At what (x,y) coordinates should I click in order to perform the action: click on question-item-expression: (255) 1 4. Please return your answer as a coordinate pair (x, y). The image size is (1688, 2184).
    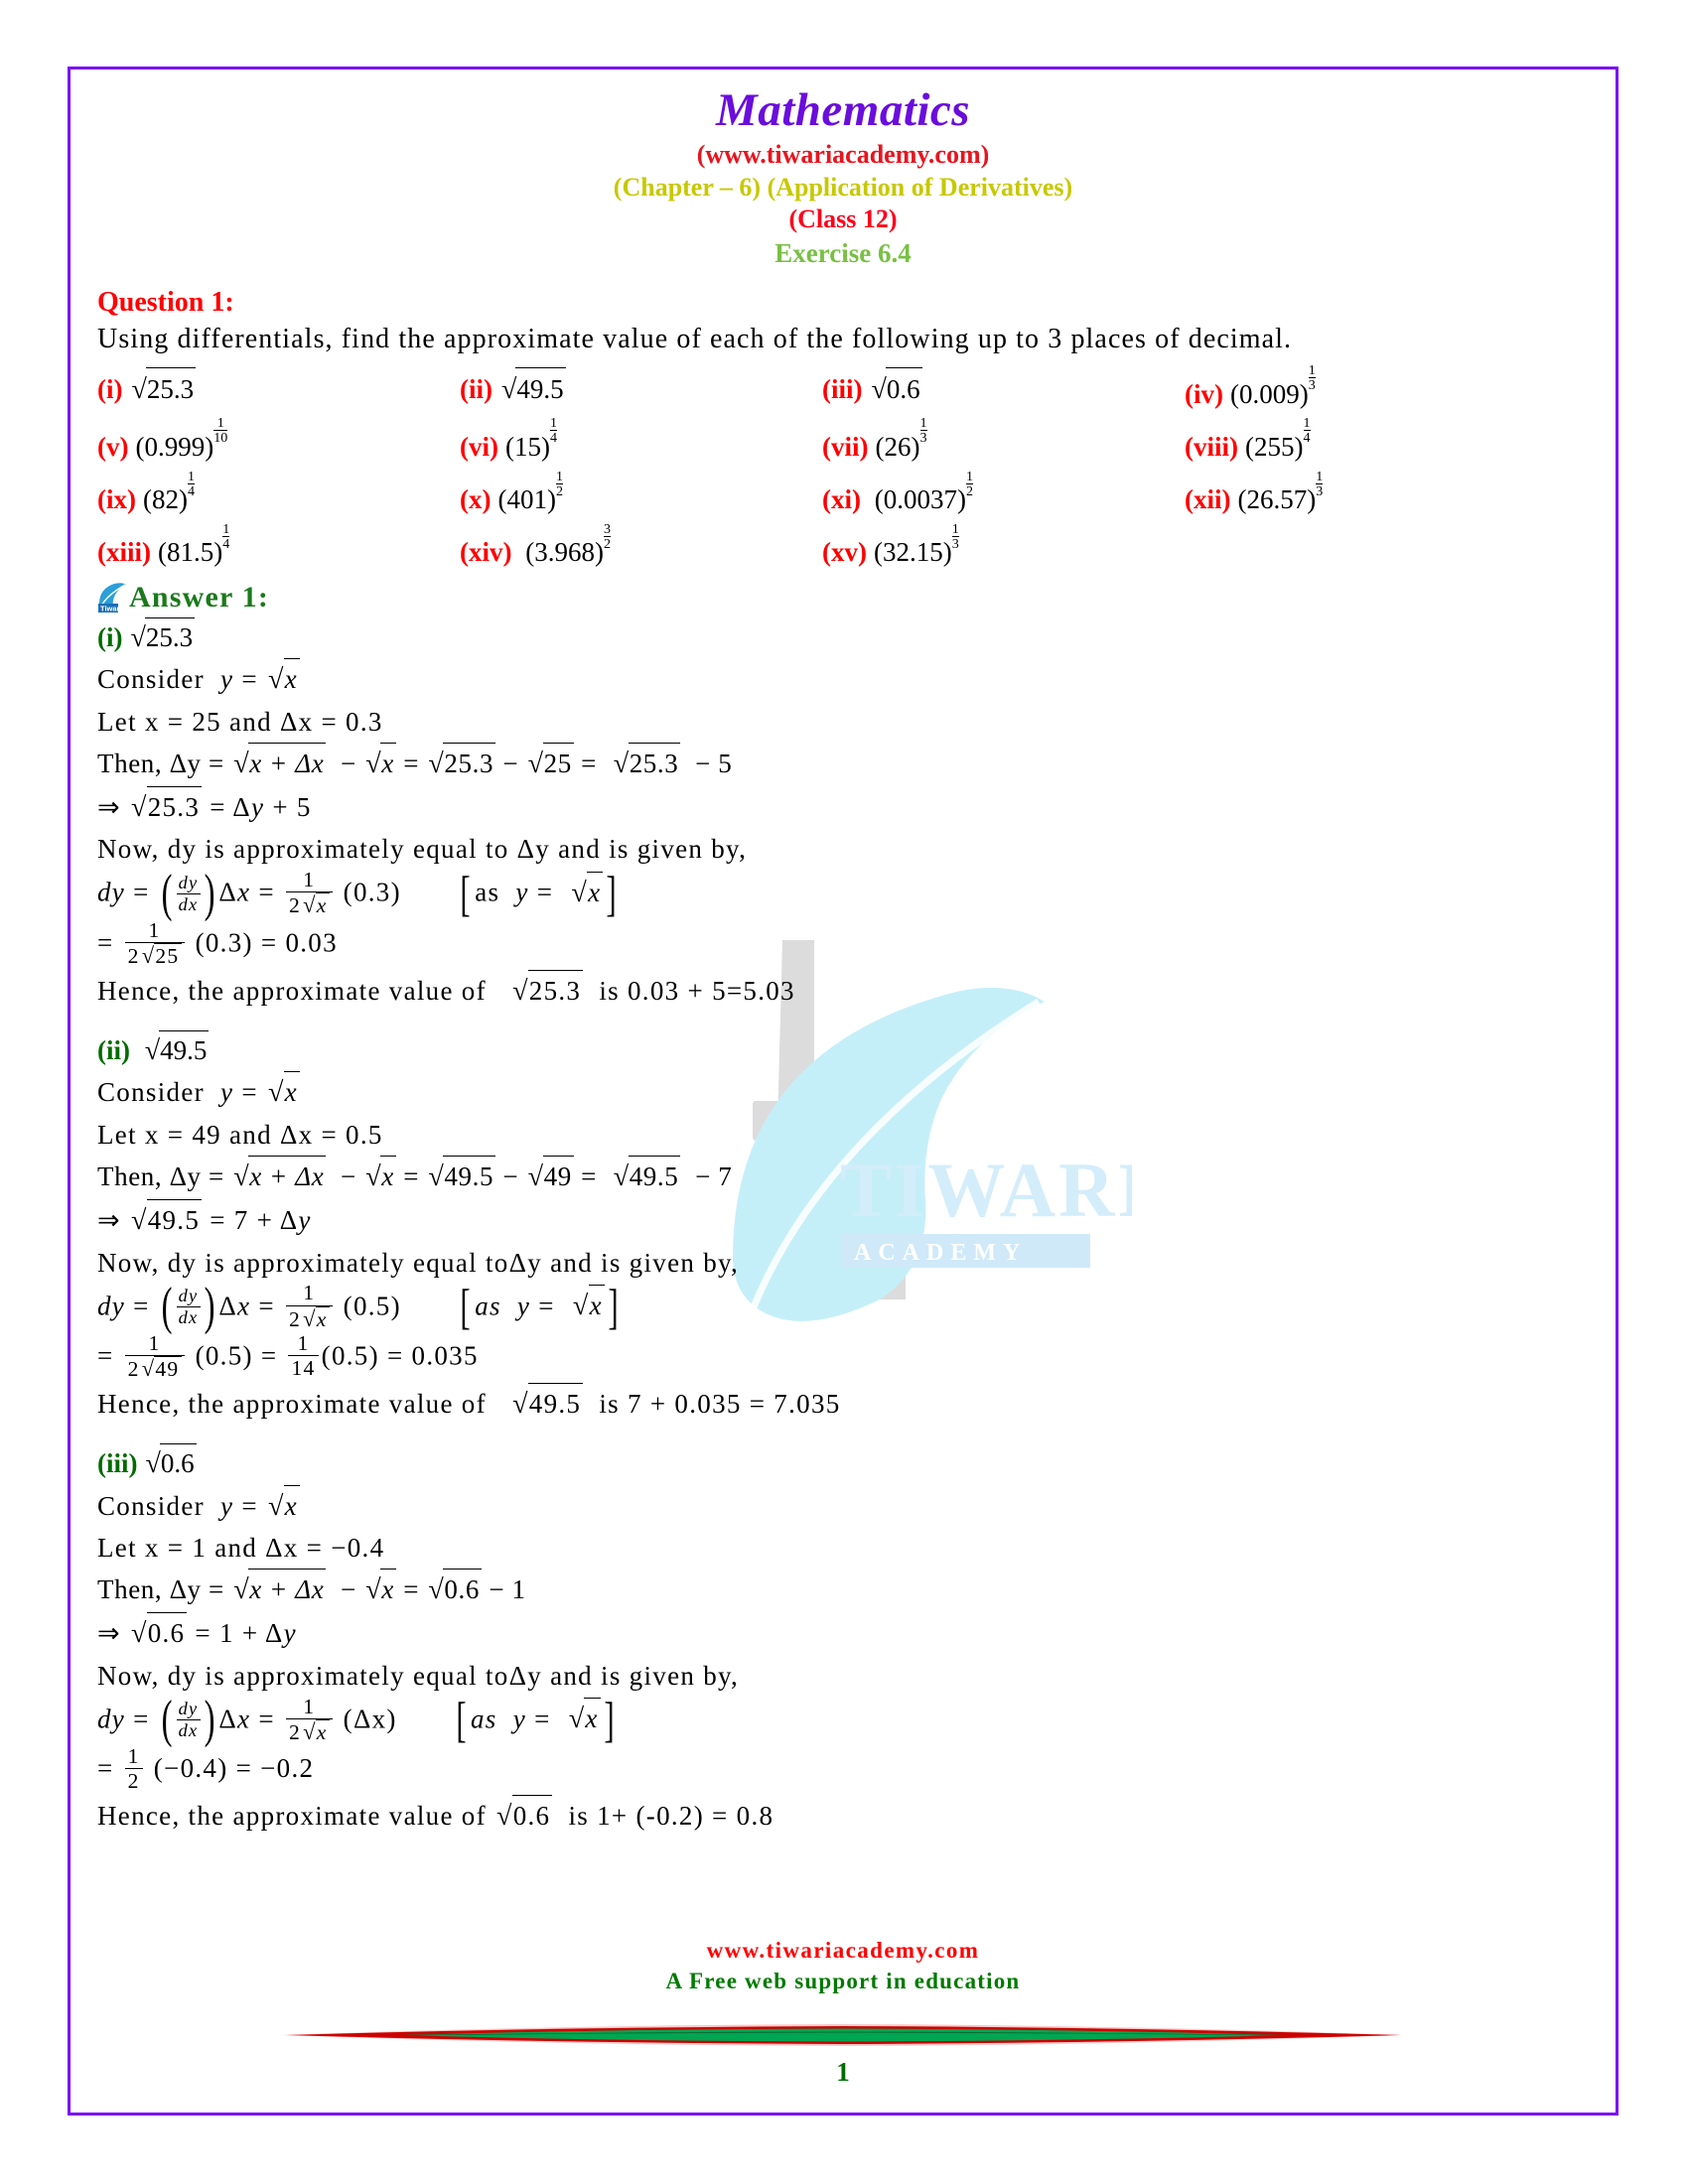
    Looking at the image, I should click on (1278, 438).